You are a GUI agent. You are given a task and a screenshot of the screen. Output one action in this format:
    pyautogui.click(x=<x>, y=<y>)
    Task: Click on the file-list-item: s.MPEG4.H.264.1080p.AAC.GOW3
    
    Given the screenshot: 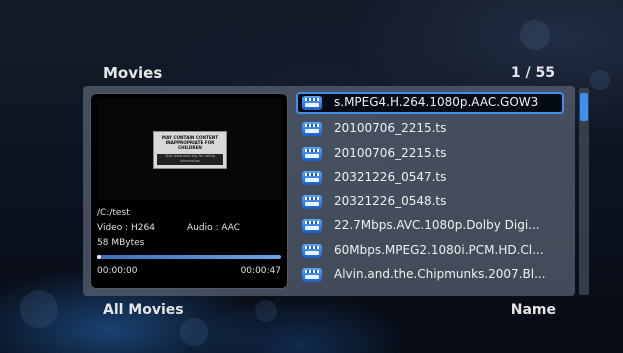 What is the action you would take?
    pyautogui.click(x=430, y=103)
    